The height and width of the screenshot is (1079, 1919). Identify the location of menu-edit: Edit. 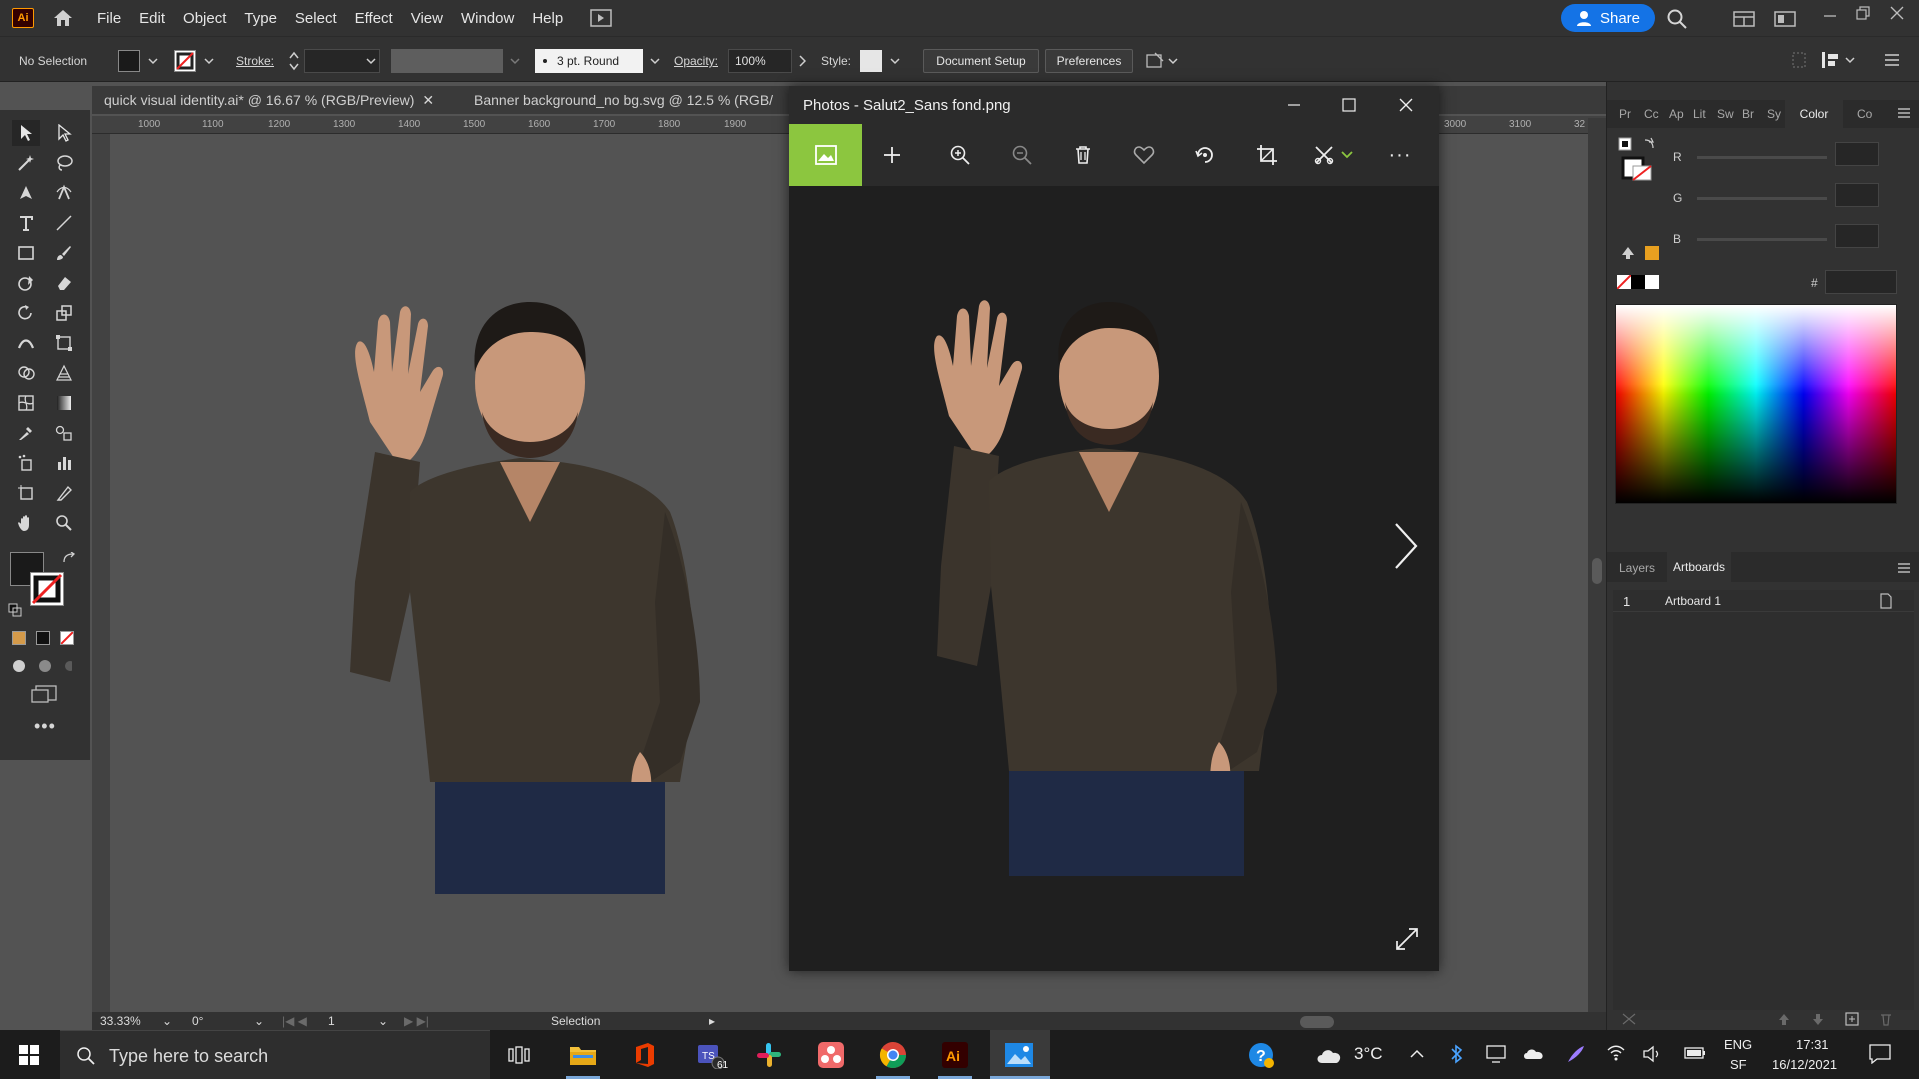
(152, 18).